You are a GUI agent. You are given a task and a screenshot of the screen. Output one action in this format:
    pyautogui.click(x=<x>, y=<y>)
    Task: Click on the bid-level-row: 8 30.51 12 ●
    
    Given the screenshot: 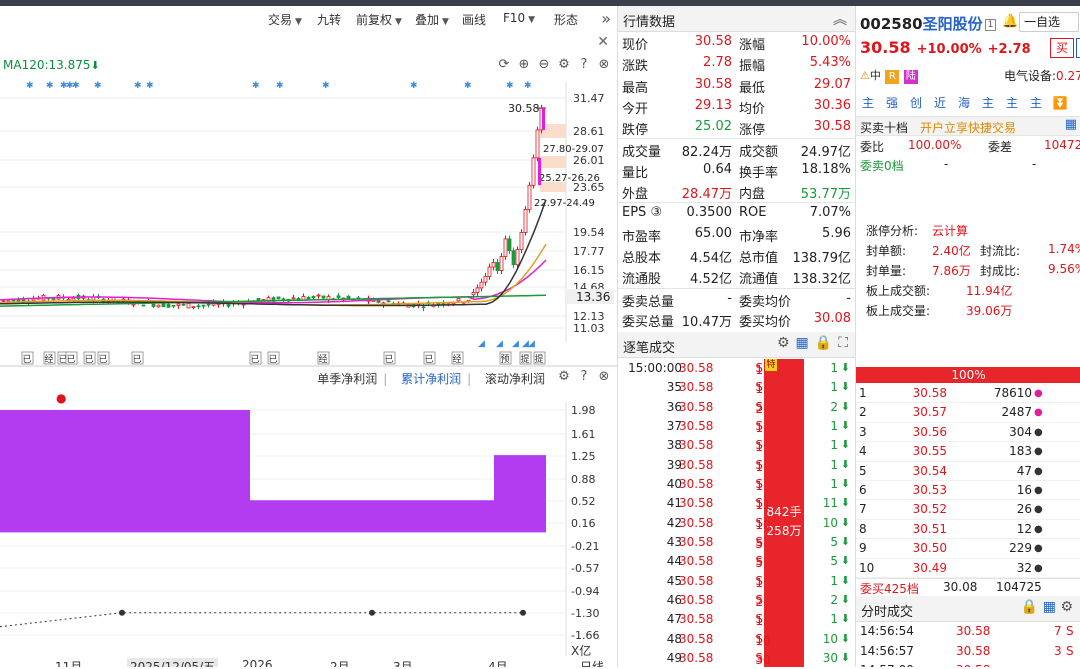 What is the action you would take?
    pyautogui.click(x=968, y=530)
    